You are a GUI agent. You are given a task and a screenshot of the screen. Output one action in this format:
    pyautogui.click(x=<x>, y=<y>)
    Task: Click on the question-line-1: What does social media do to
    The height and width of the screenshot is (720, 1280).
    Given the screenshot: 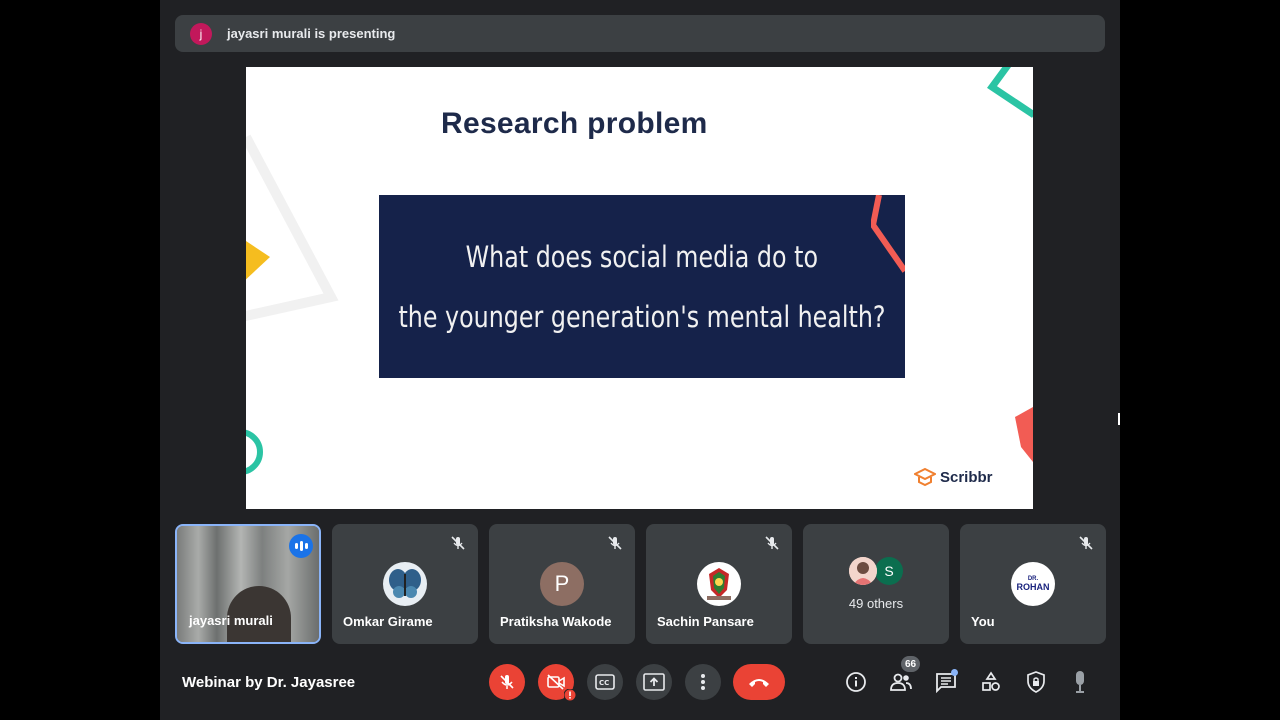 What is the action you would take?
    pyautogui.click(x=642, y=256)
    